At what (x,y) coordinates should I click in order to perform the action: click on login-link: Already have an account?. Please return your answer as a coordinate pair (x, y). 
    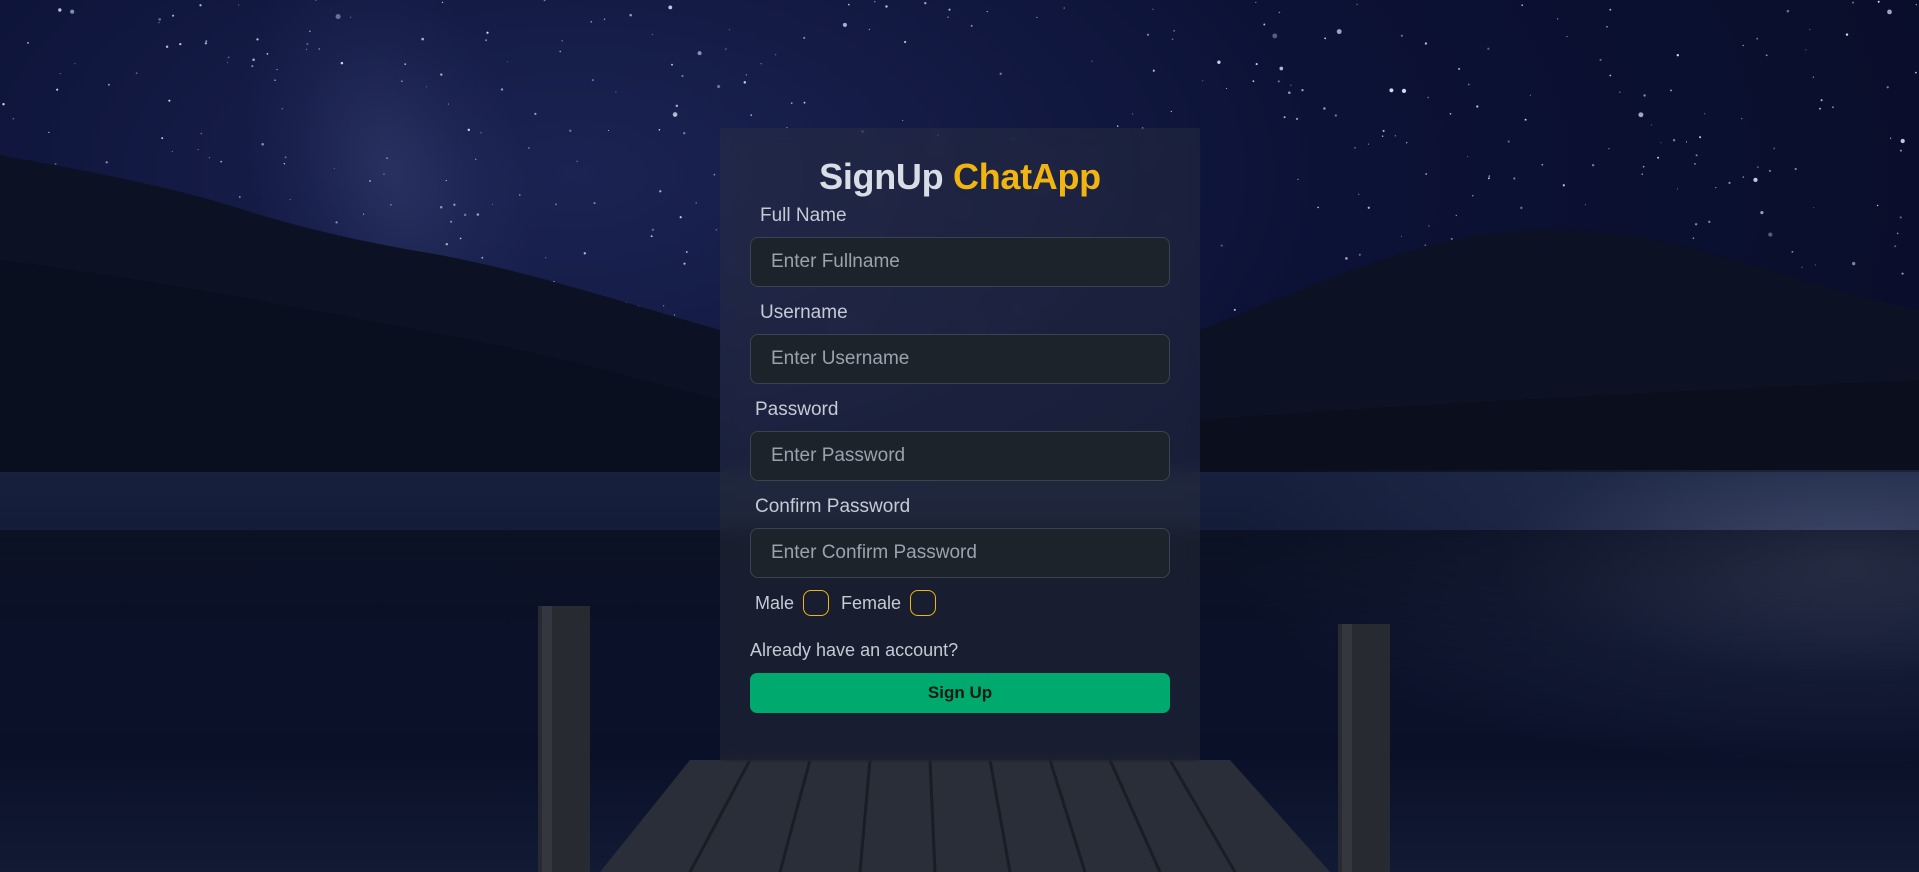
    Looking at the image, I should click on (854, 650).